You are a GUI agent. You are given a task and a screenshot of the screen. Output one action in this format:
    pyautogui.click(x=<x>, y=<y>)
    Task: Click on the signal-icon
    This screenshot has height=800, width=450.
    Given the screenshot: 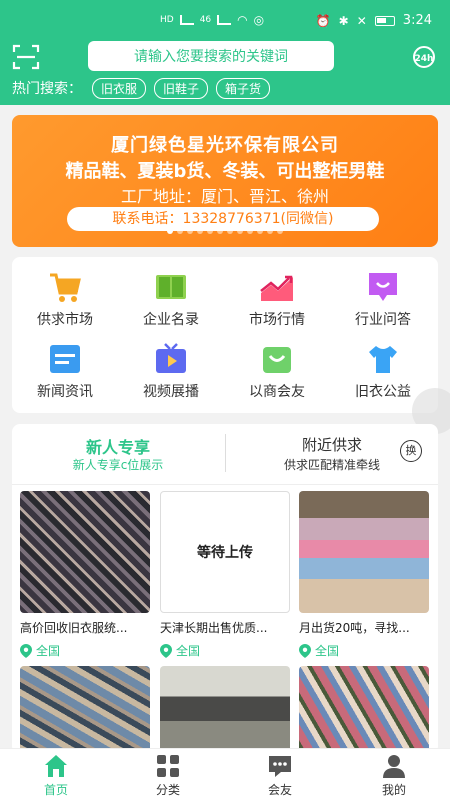 What is the action you would take?
    pyautogui.click(x=186, y=20)
    